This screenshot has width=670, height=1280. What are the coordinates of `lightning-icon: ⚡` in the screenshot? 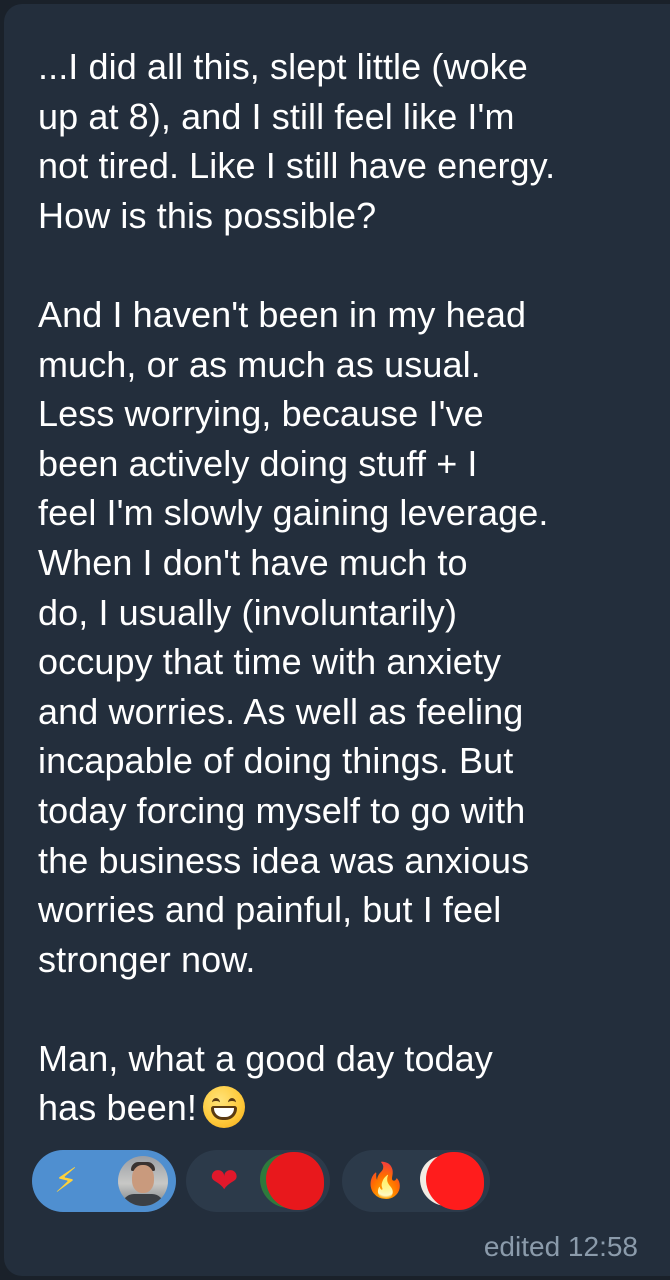 It's located at (66, 1181).